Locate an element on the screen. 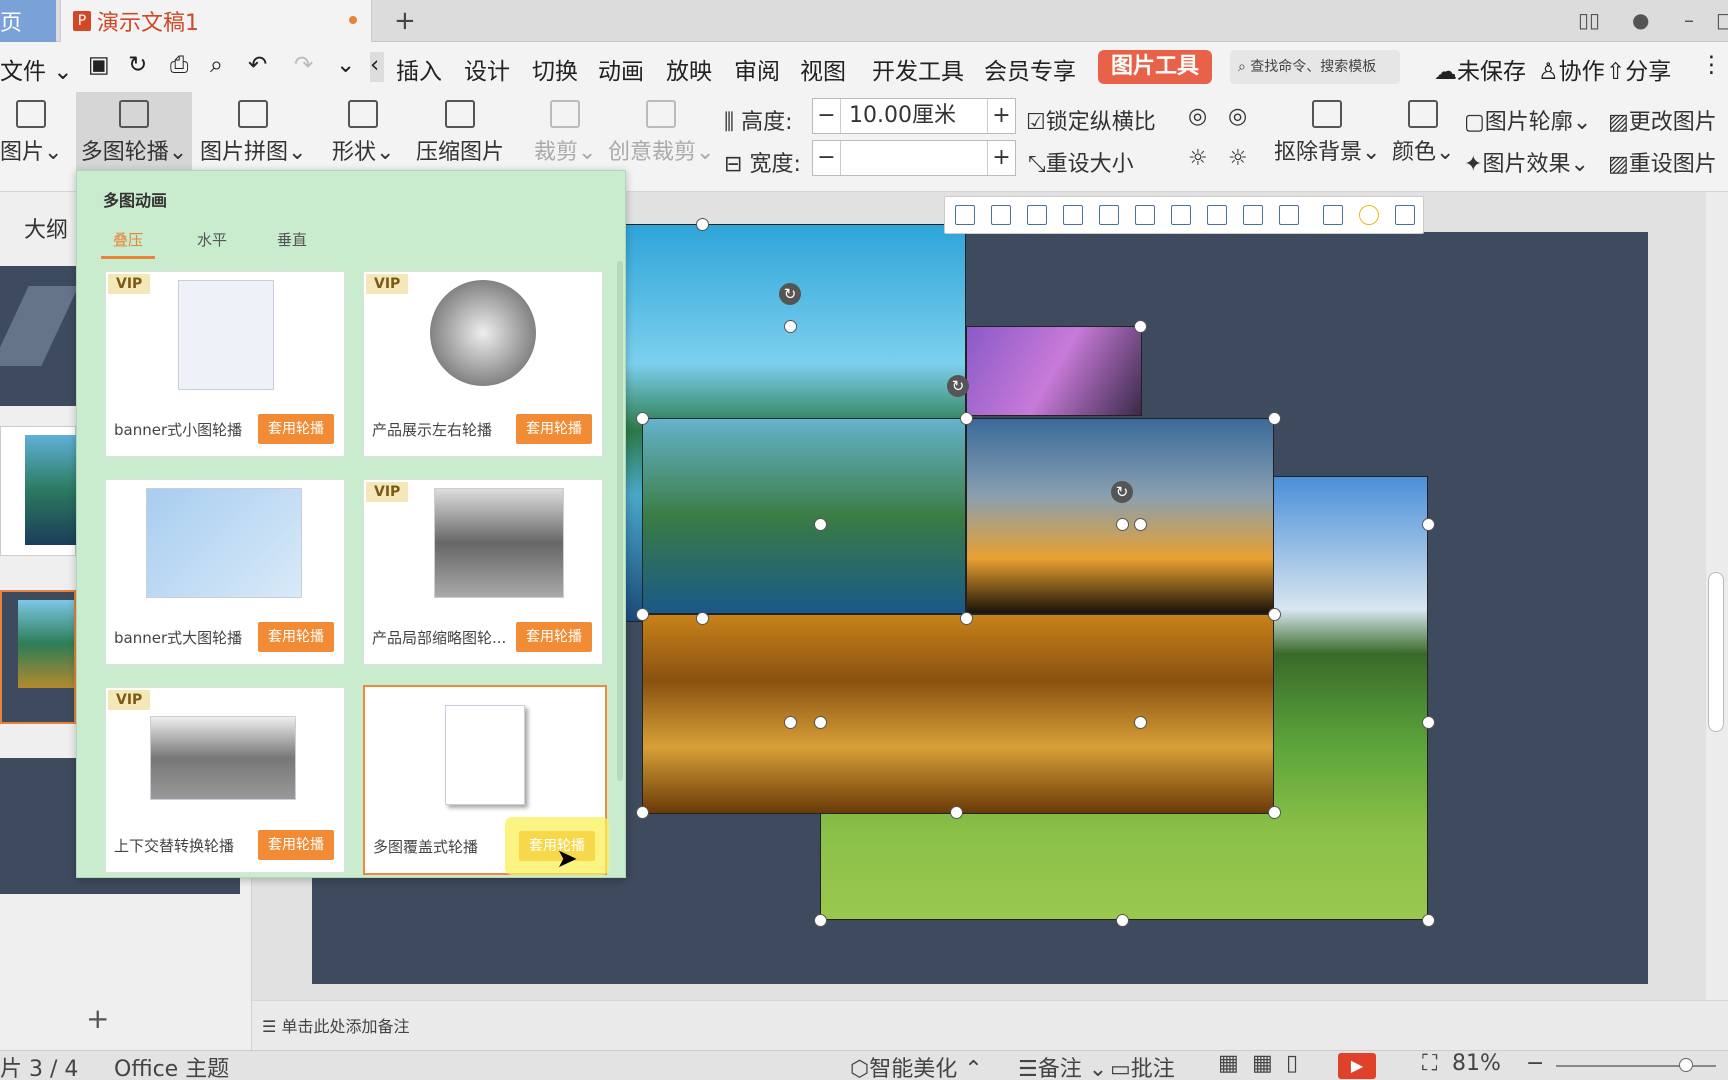 This screenshot has width=1728, height=1080. menu-transition: 切换 is located at coordinates (555, 69).